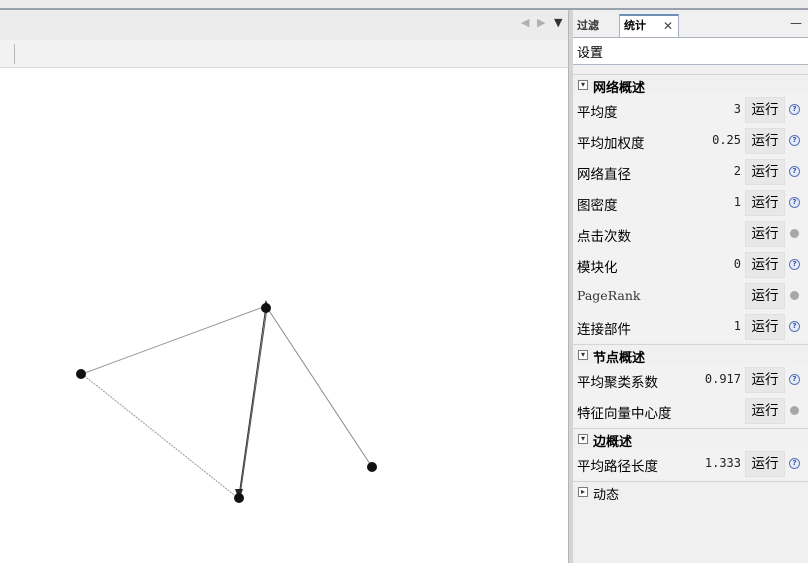  What do you see at coordinates (690, 85) in the screenshot?
I see `section-network-overview: ▾ 网络概述` at bounding box center [690, 85].